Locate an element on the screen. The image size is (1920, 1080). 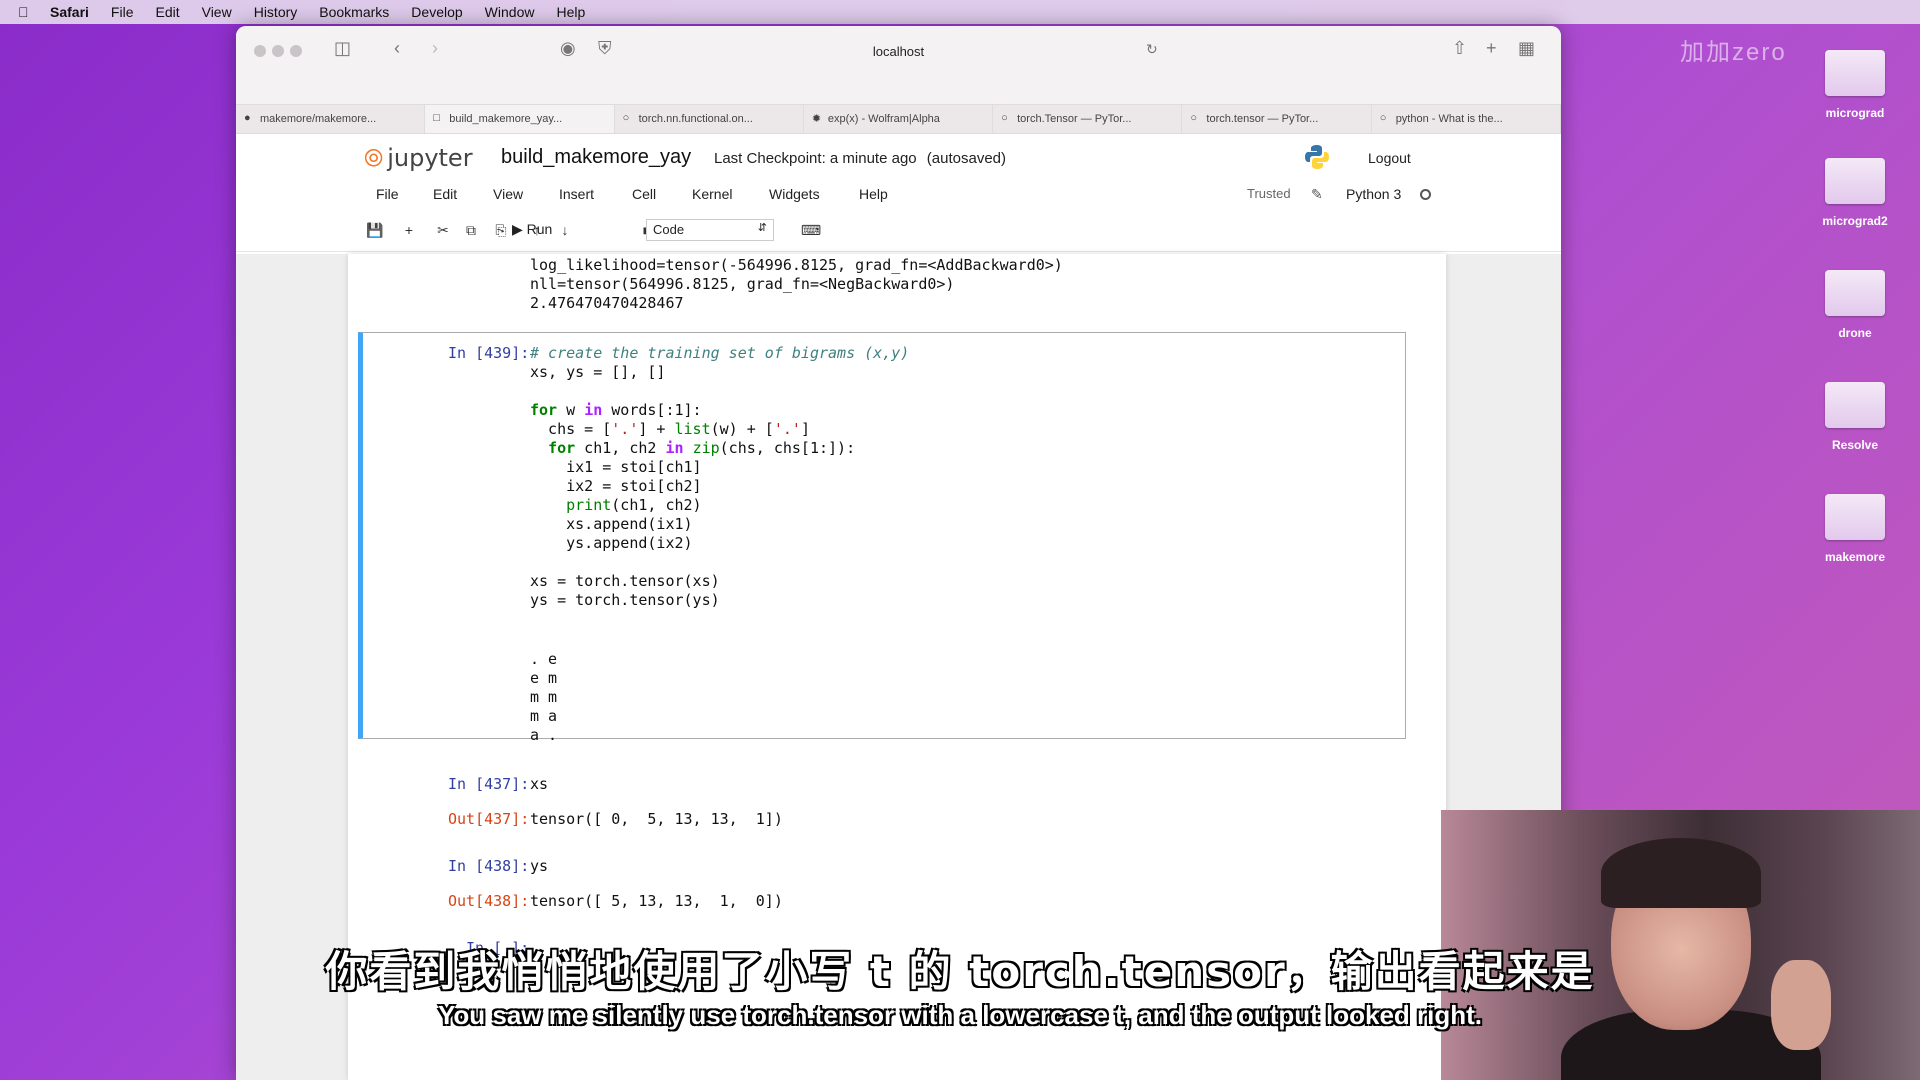
desktop-folder-micrograd2: micrograd2 is located at coordinates (1855, 193).